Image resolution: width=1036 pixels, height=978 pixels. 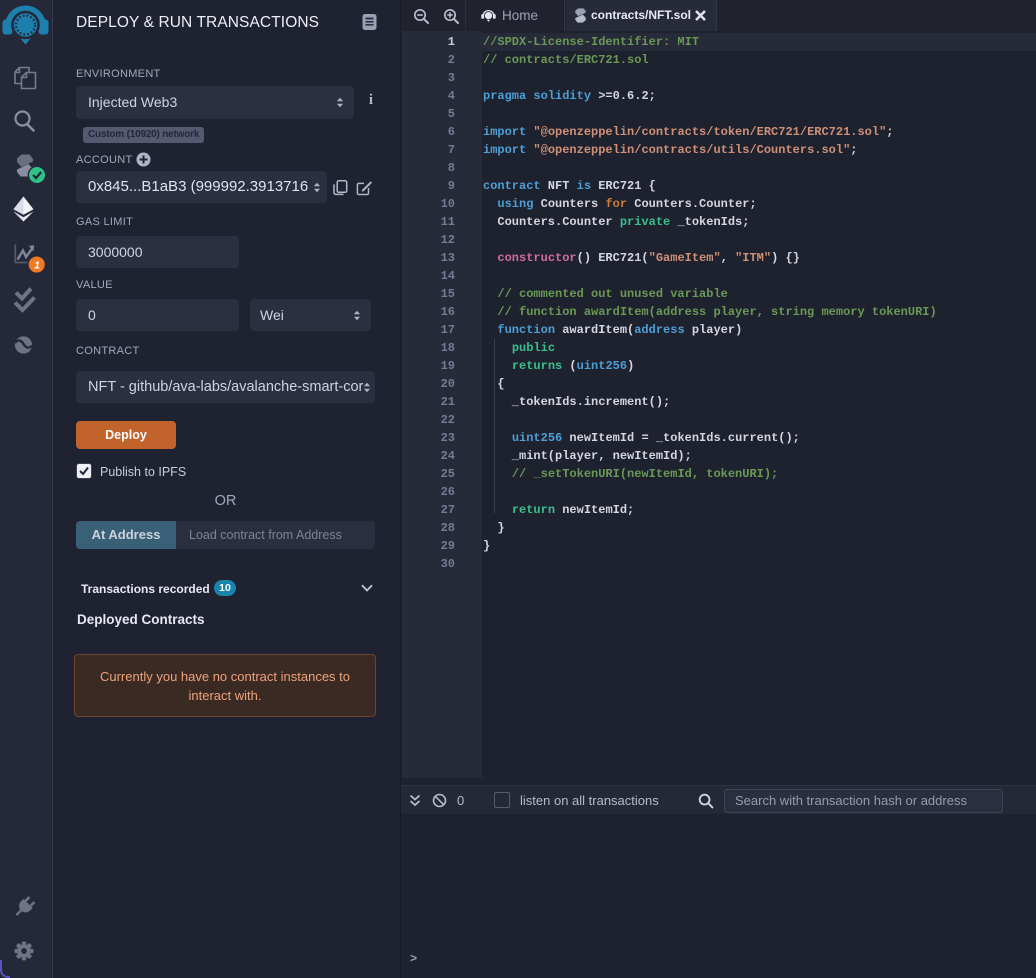 I want to click on svg-text: 1, so click(x=37, y=266).